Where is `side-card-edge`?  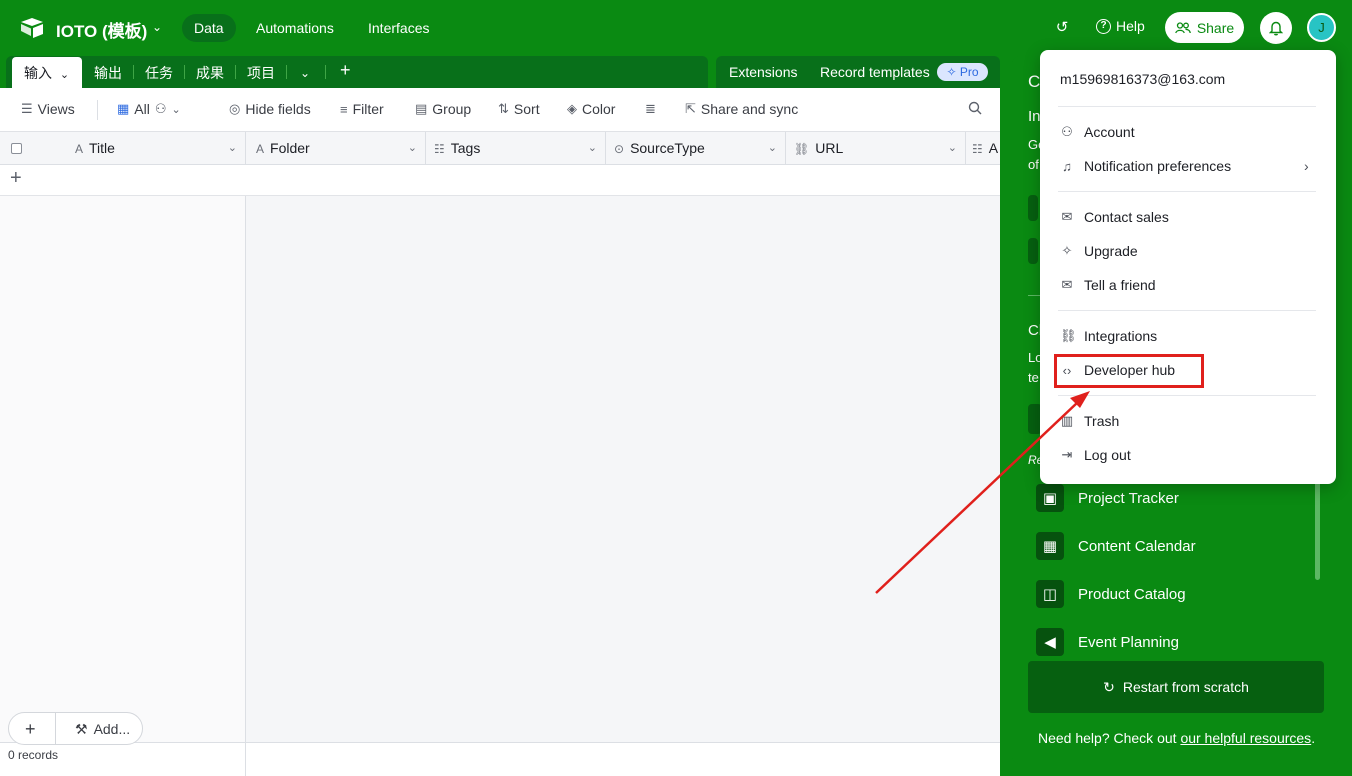 side-card-edge is located at coordinates (1033, 251).